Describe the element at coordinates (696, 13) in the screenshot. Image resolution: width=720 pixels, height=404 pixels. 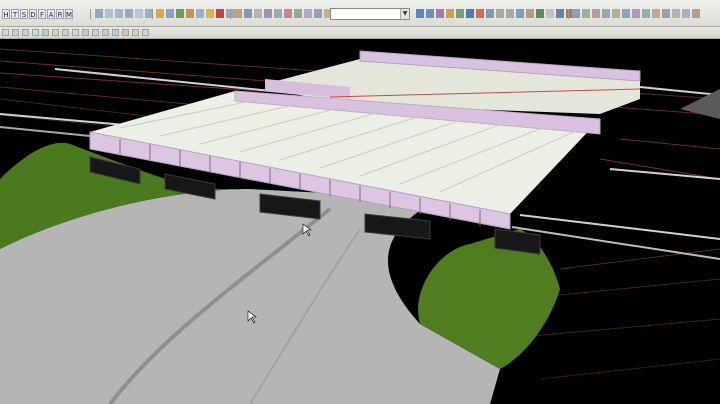
I see `options-icon` at that location.